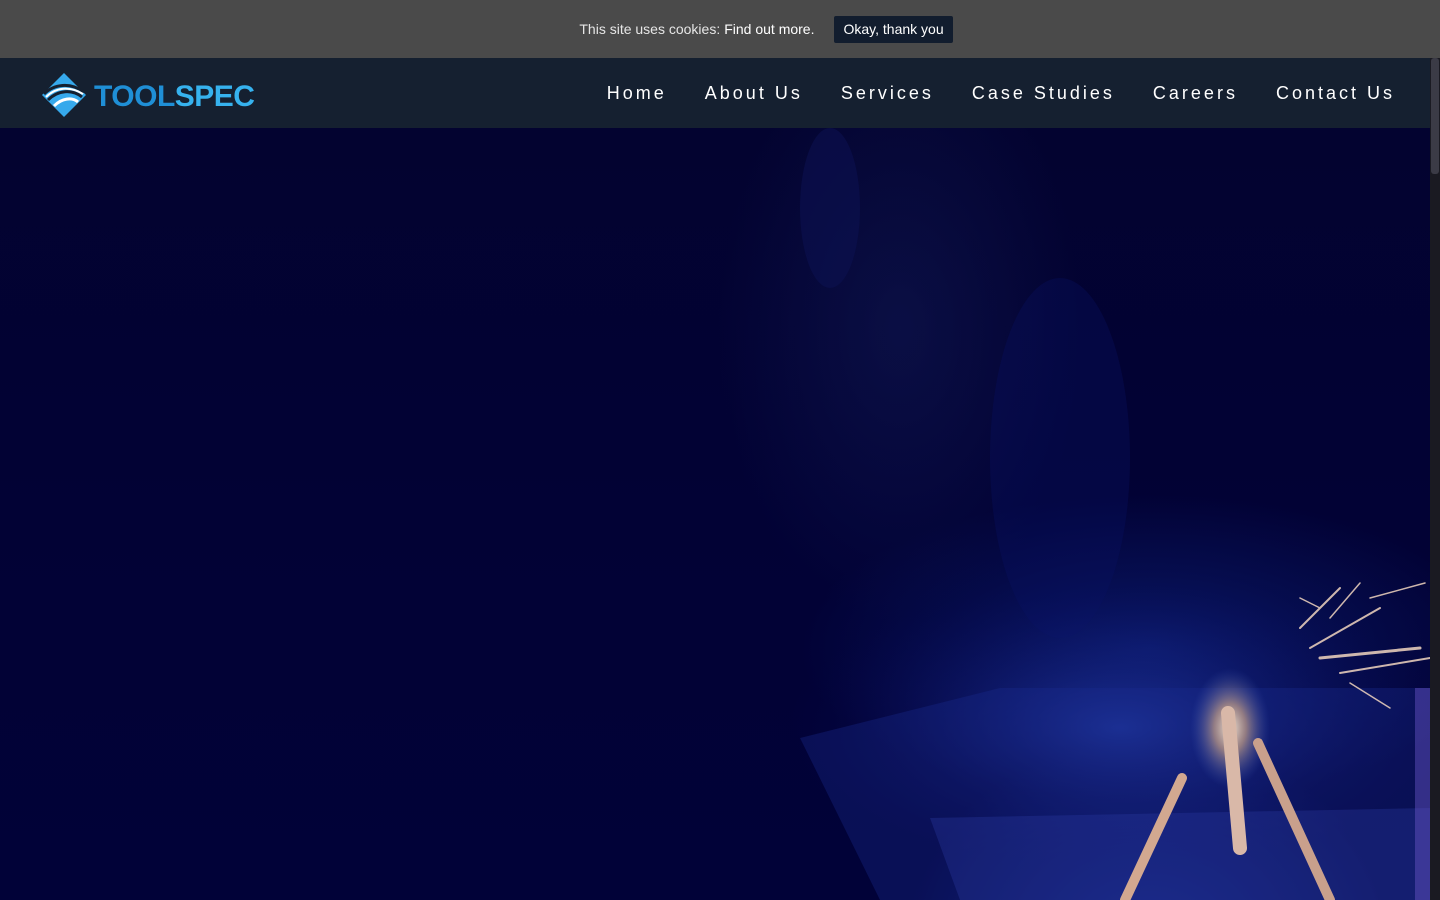  I want to click on page-scrollbar, so click(1435, 479).